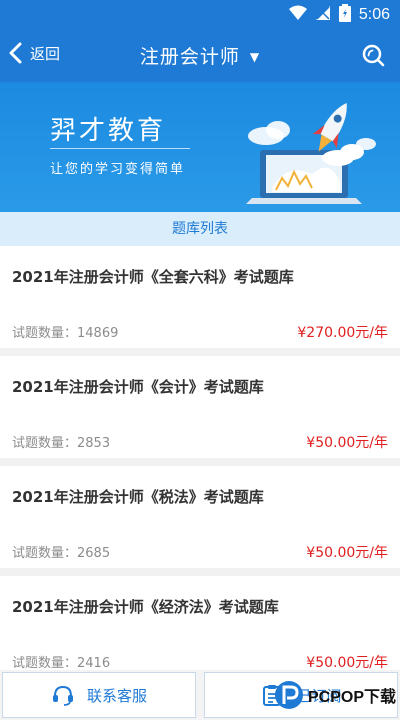 This screenshot has height=720, width=400. What do you see at coordinates (374, 14) in the screenshot?
I see `clock: 5:06` at bounding box center [374, 14].